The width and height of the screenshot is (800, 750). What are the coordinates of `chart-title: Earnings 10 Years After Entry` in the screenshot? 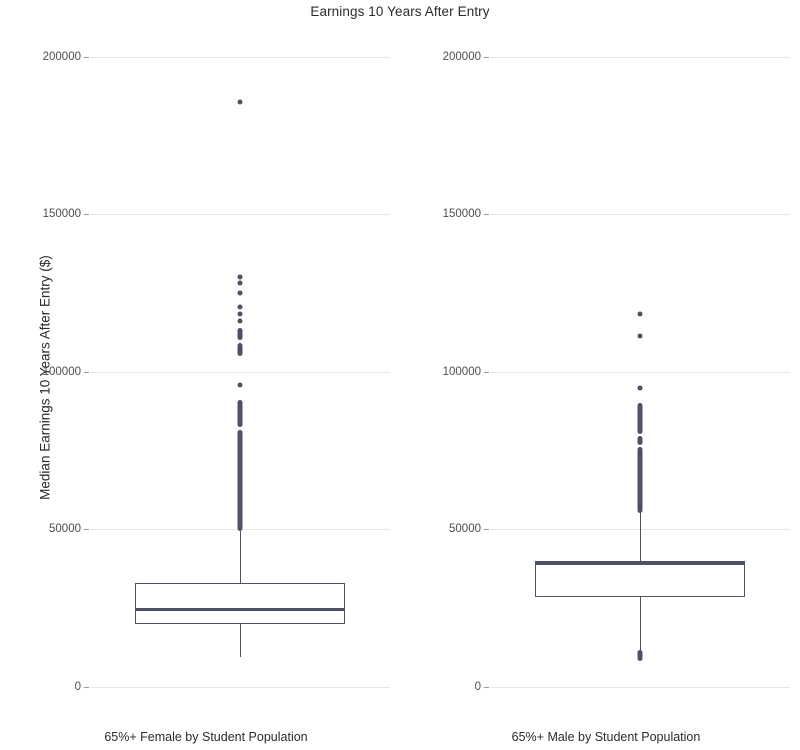 It's located at (400, 11).